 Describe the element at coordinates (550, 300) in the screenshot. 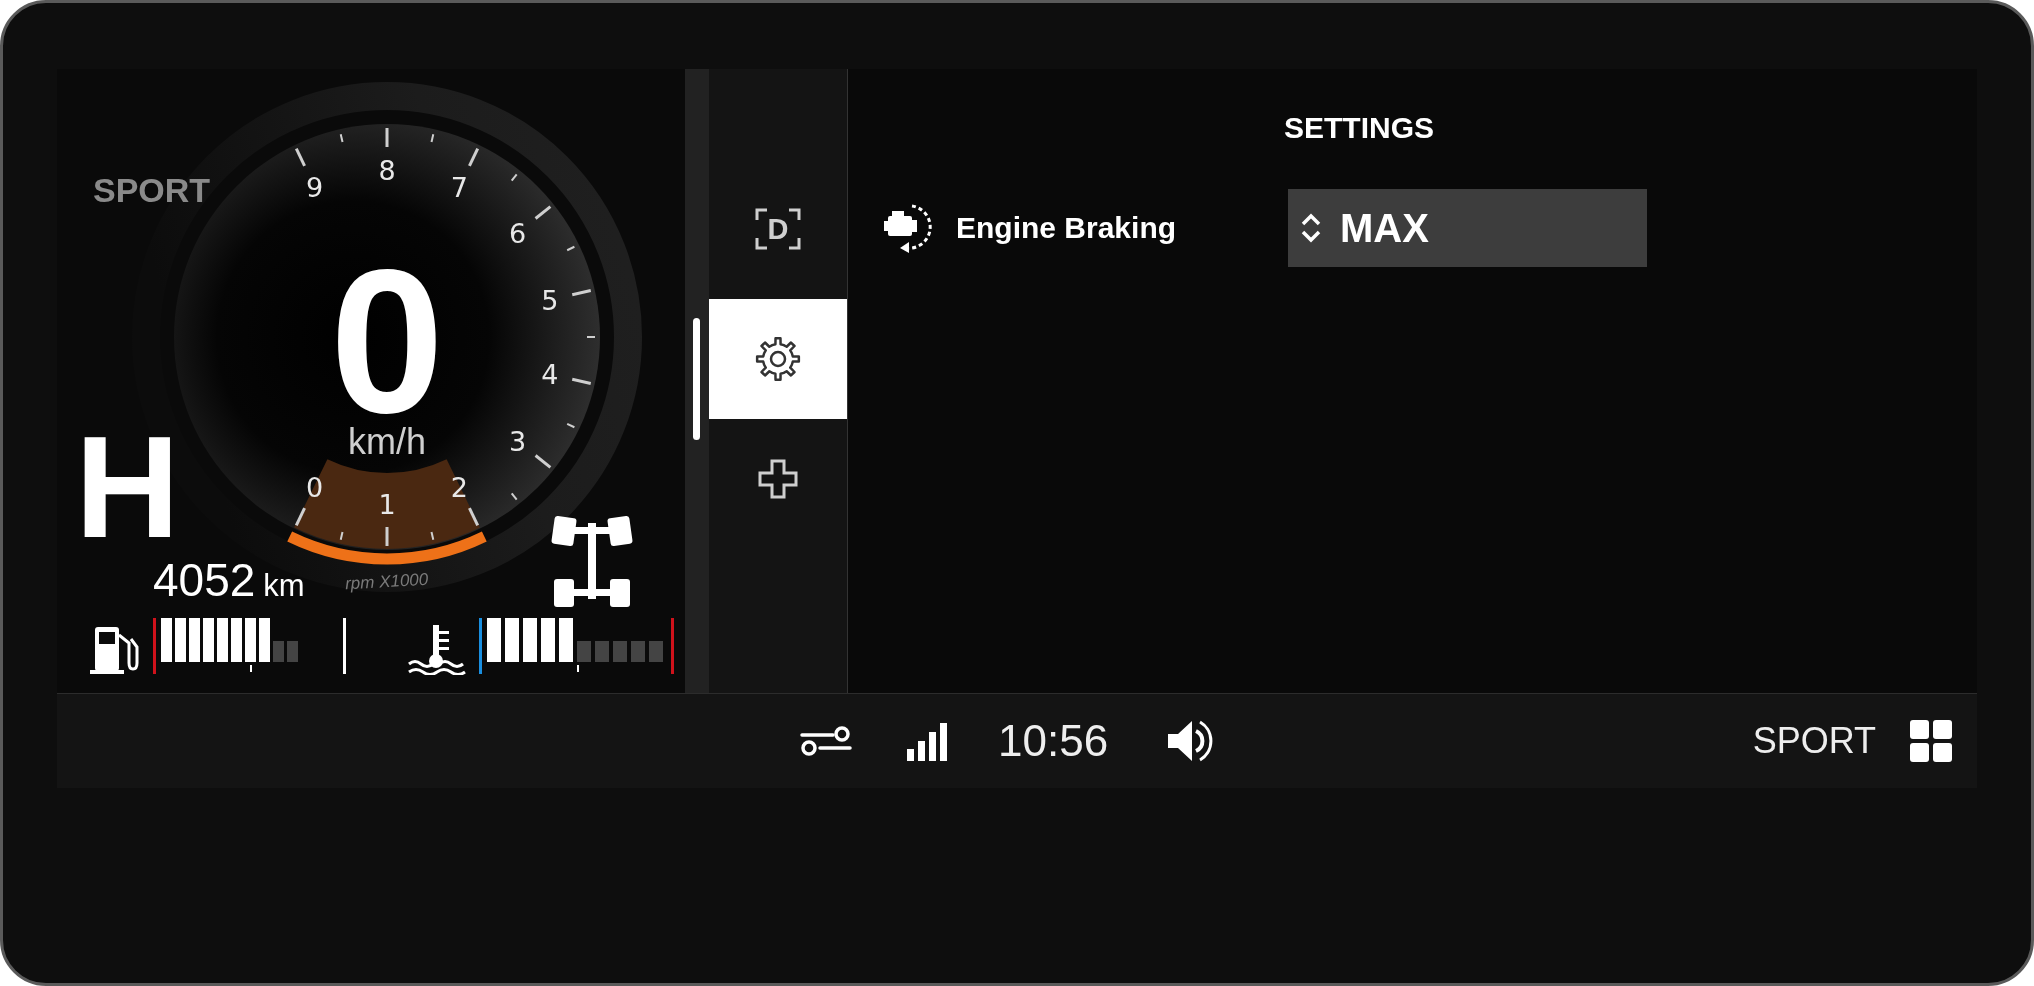

I see `gauge-label: 5` at that location.